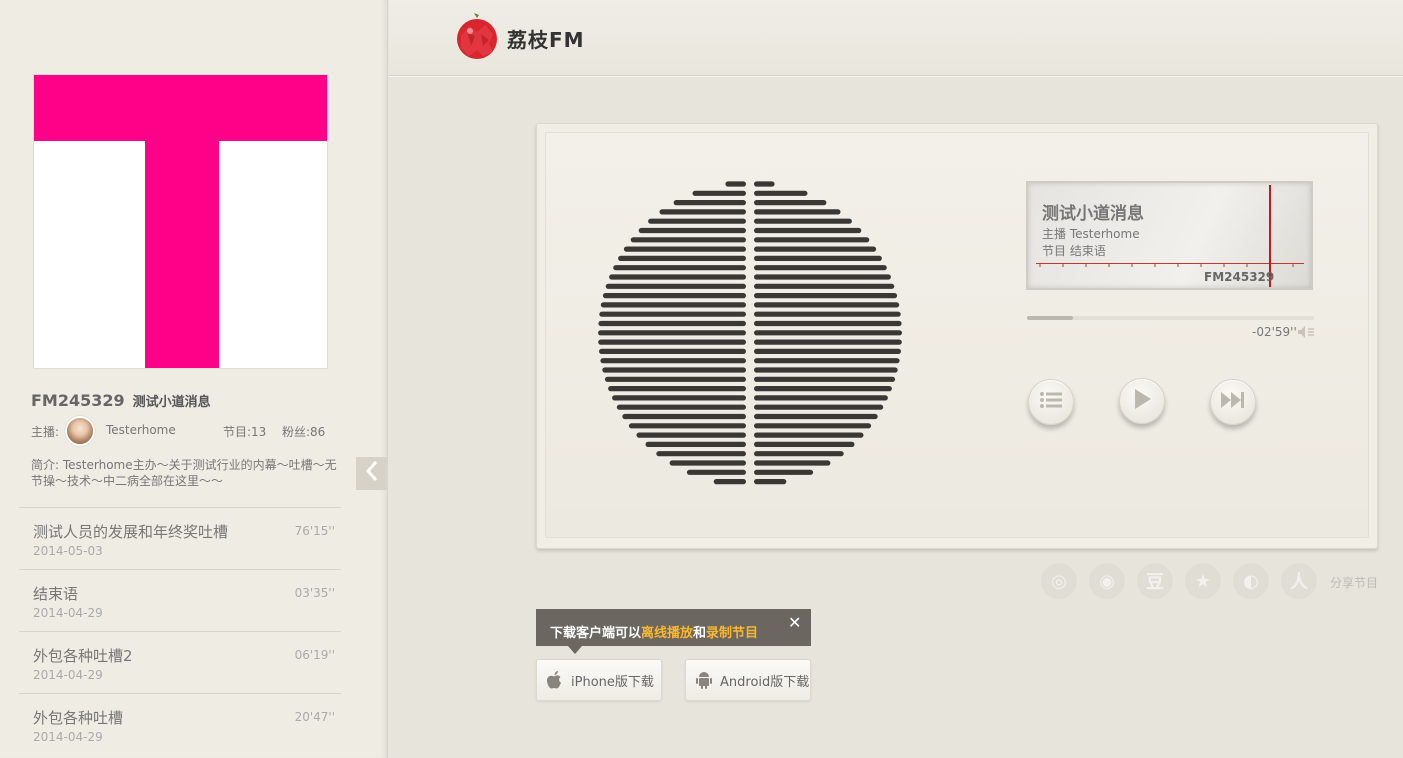 This screenshot has width=1403, height=758. What do you see at coordinates (896, 38) in the screenshot?
I see `top-header: 荔枝FM` at bounding box center [896, 38].